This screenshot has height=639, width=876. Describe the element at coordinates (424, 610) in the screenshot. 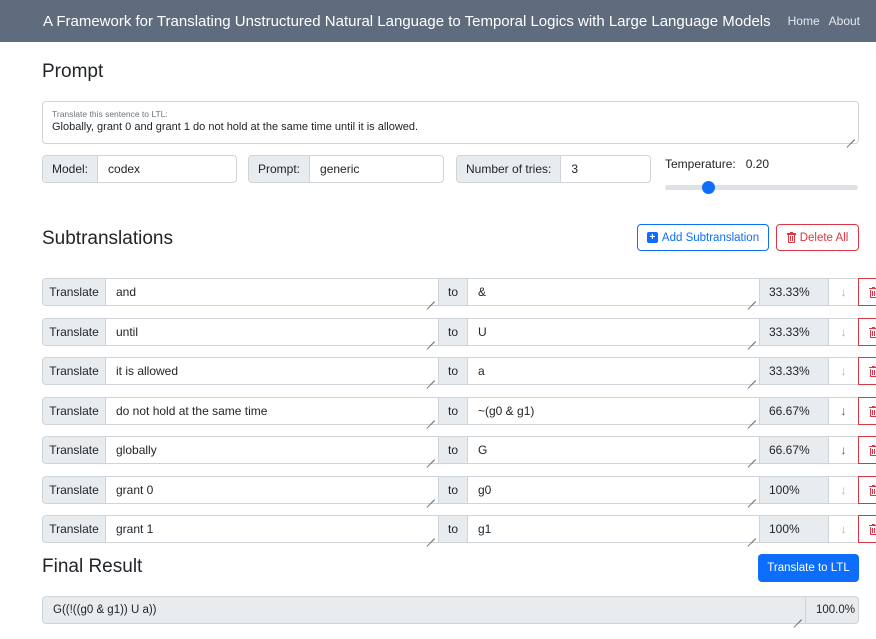

I see `final-result-formula-field: G((!((g0 & g1)) U a))` at that location.